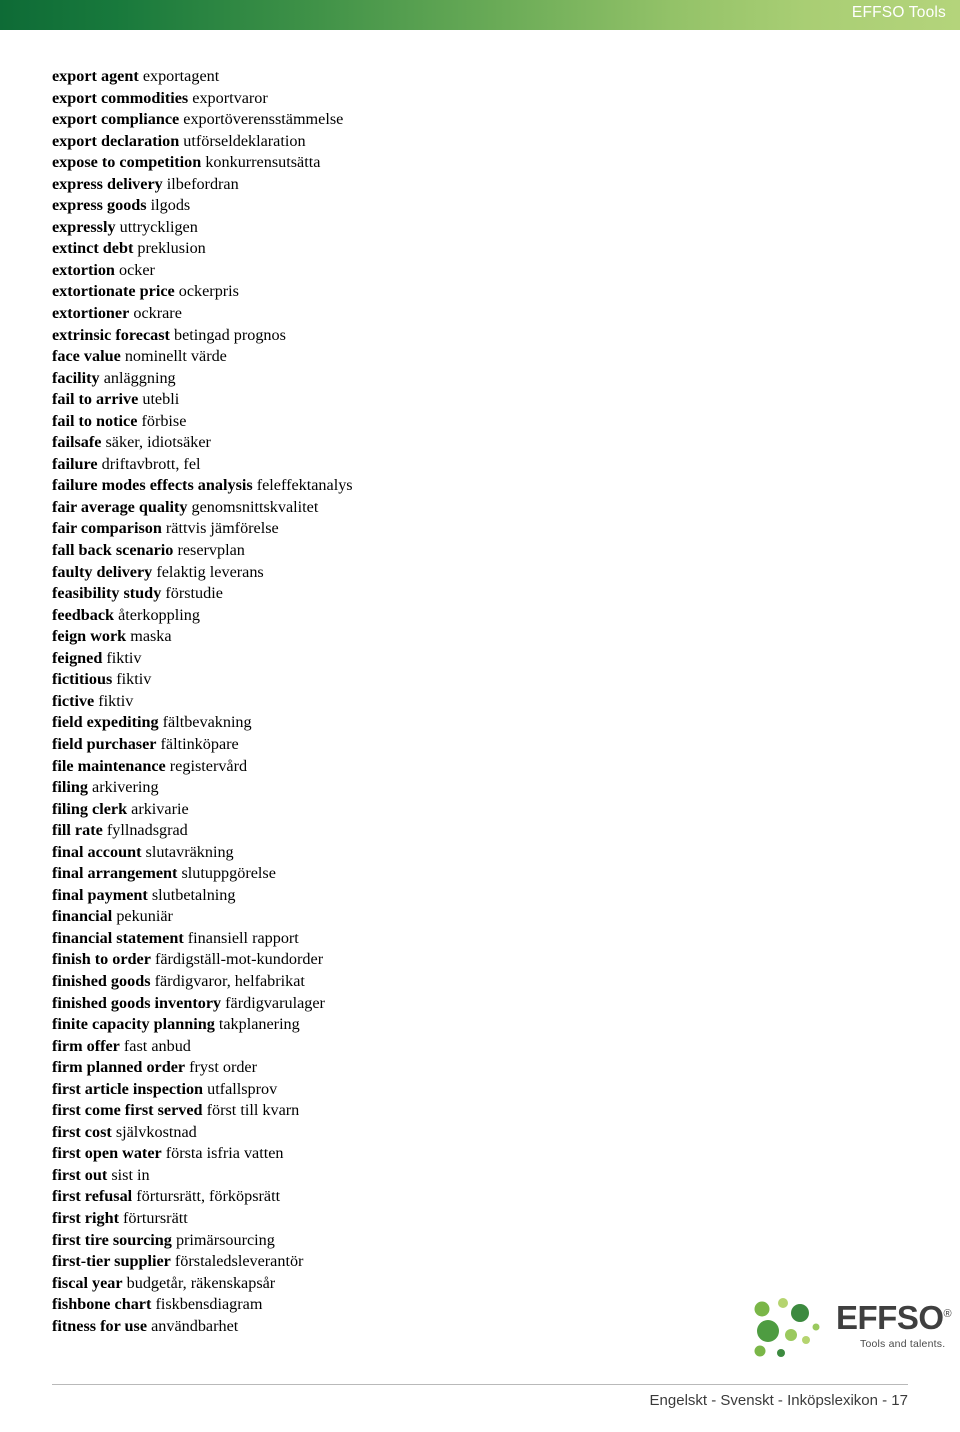 Image resolution: width=960 pixels, height=1432 pixels. I want to click on glossary-term: final account, so click(97, 851).